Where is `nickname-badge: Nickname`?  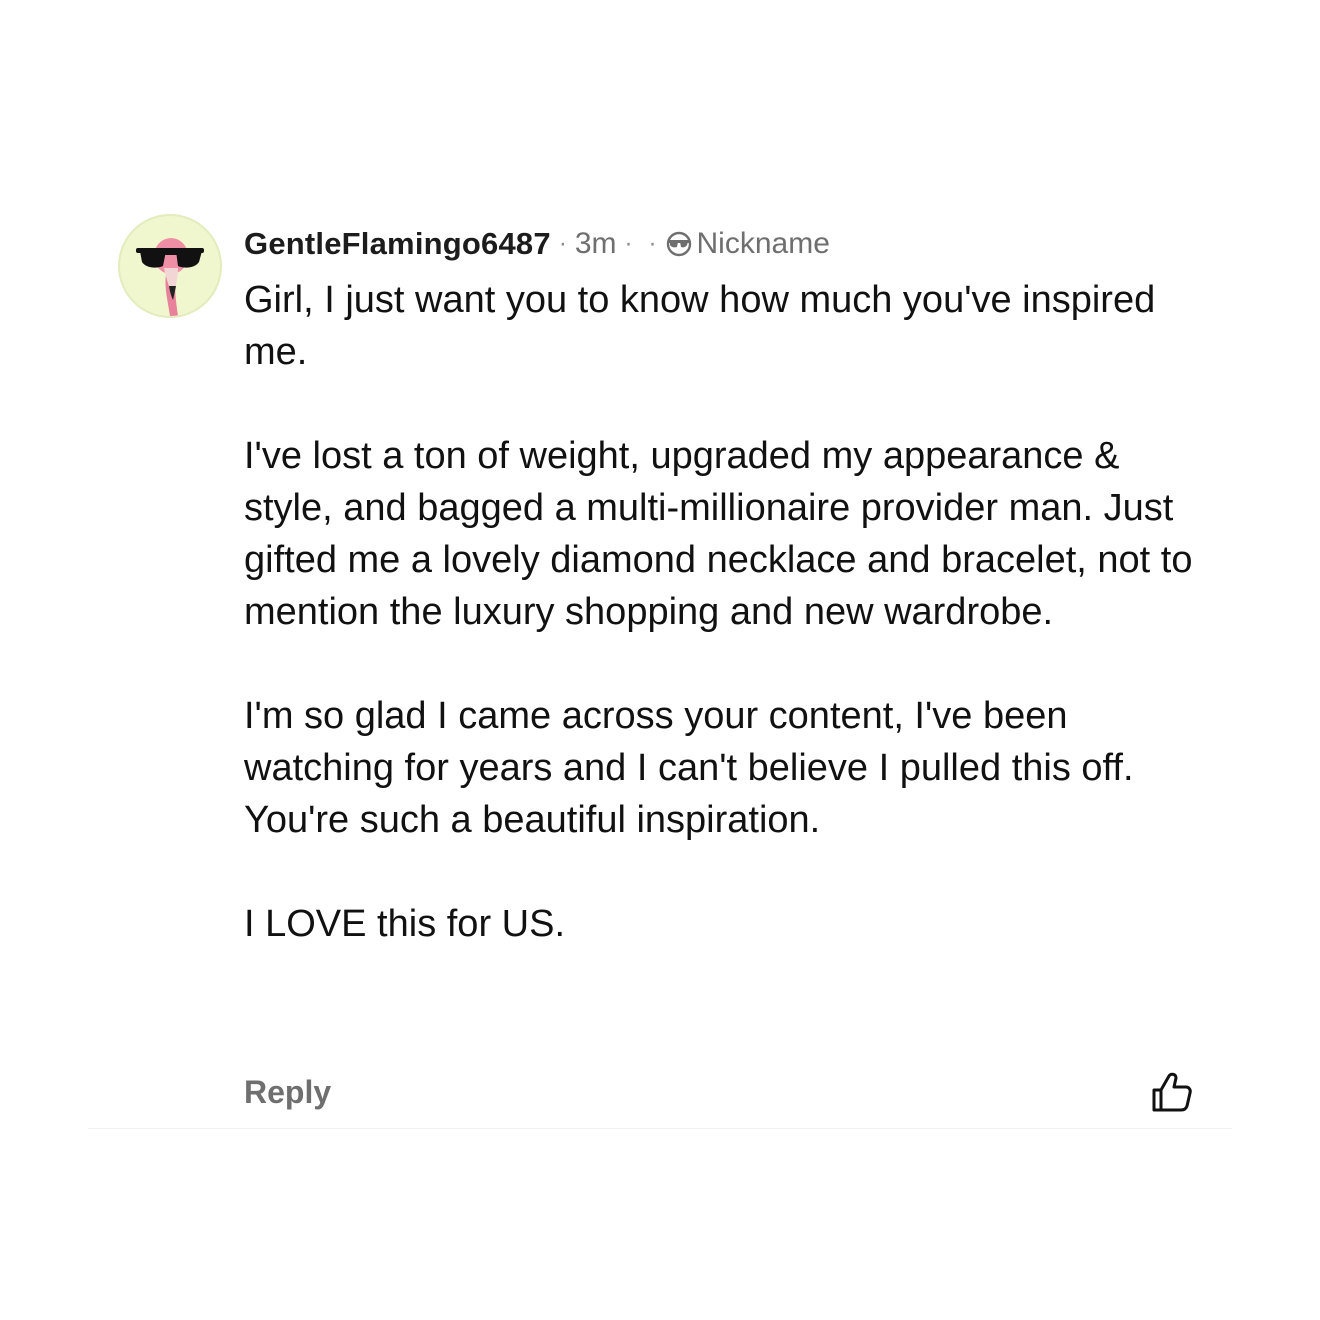
nickname-badge: Nickname is located at coordinates (747, 244).